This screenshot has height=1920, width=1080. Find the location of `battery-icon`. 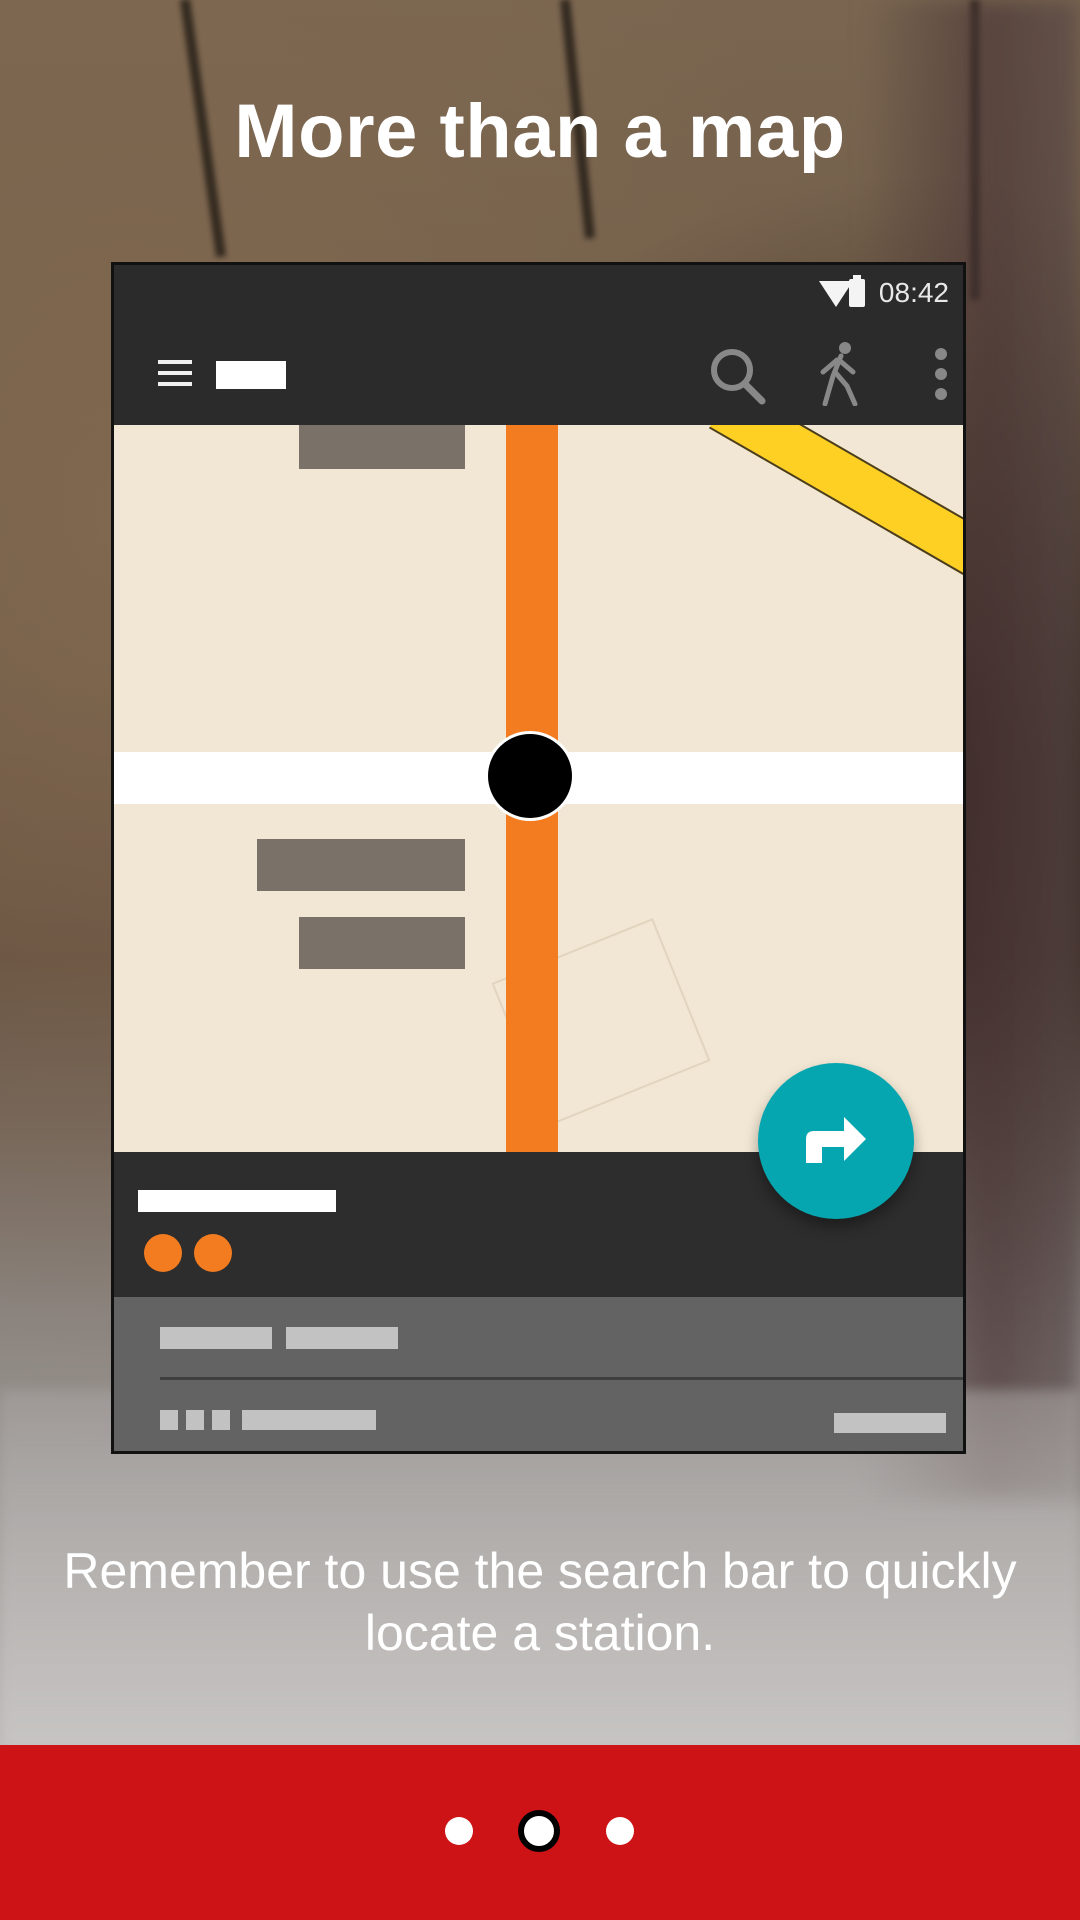

battery-icon is located at coordinates (857, 291).